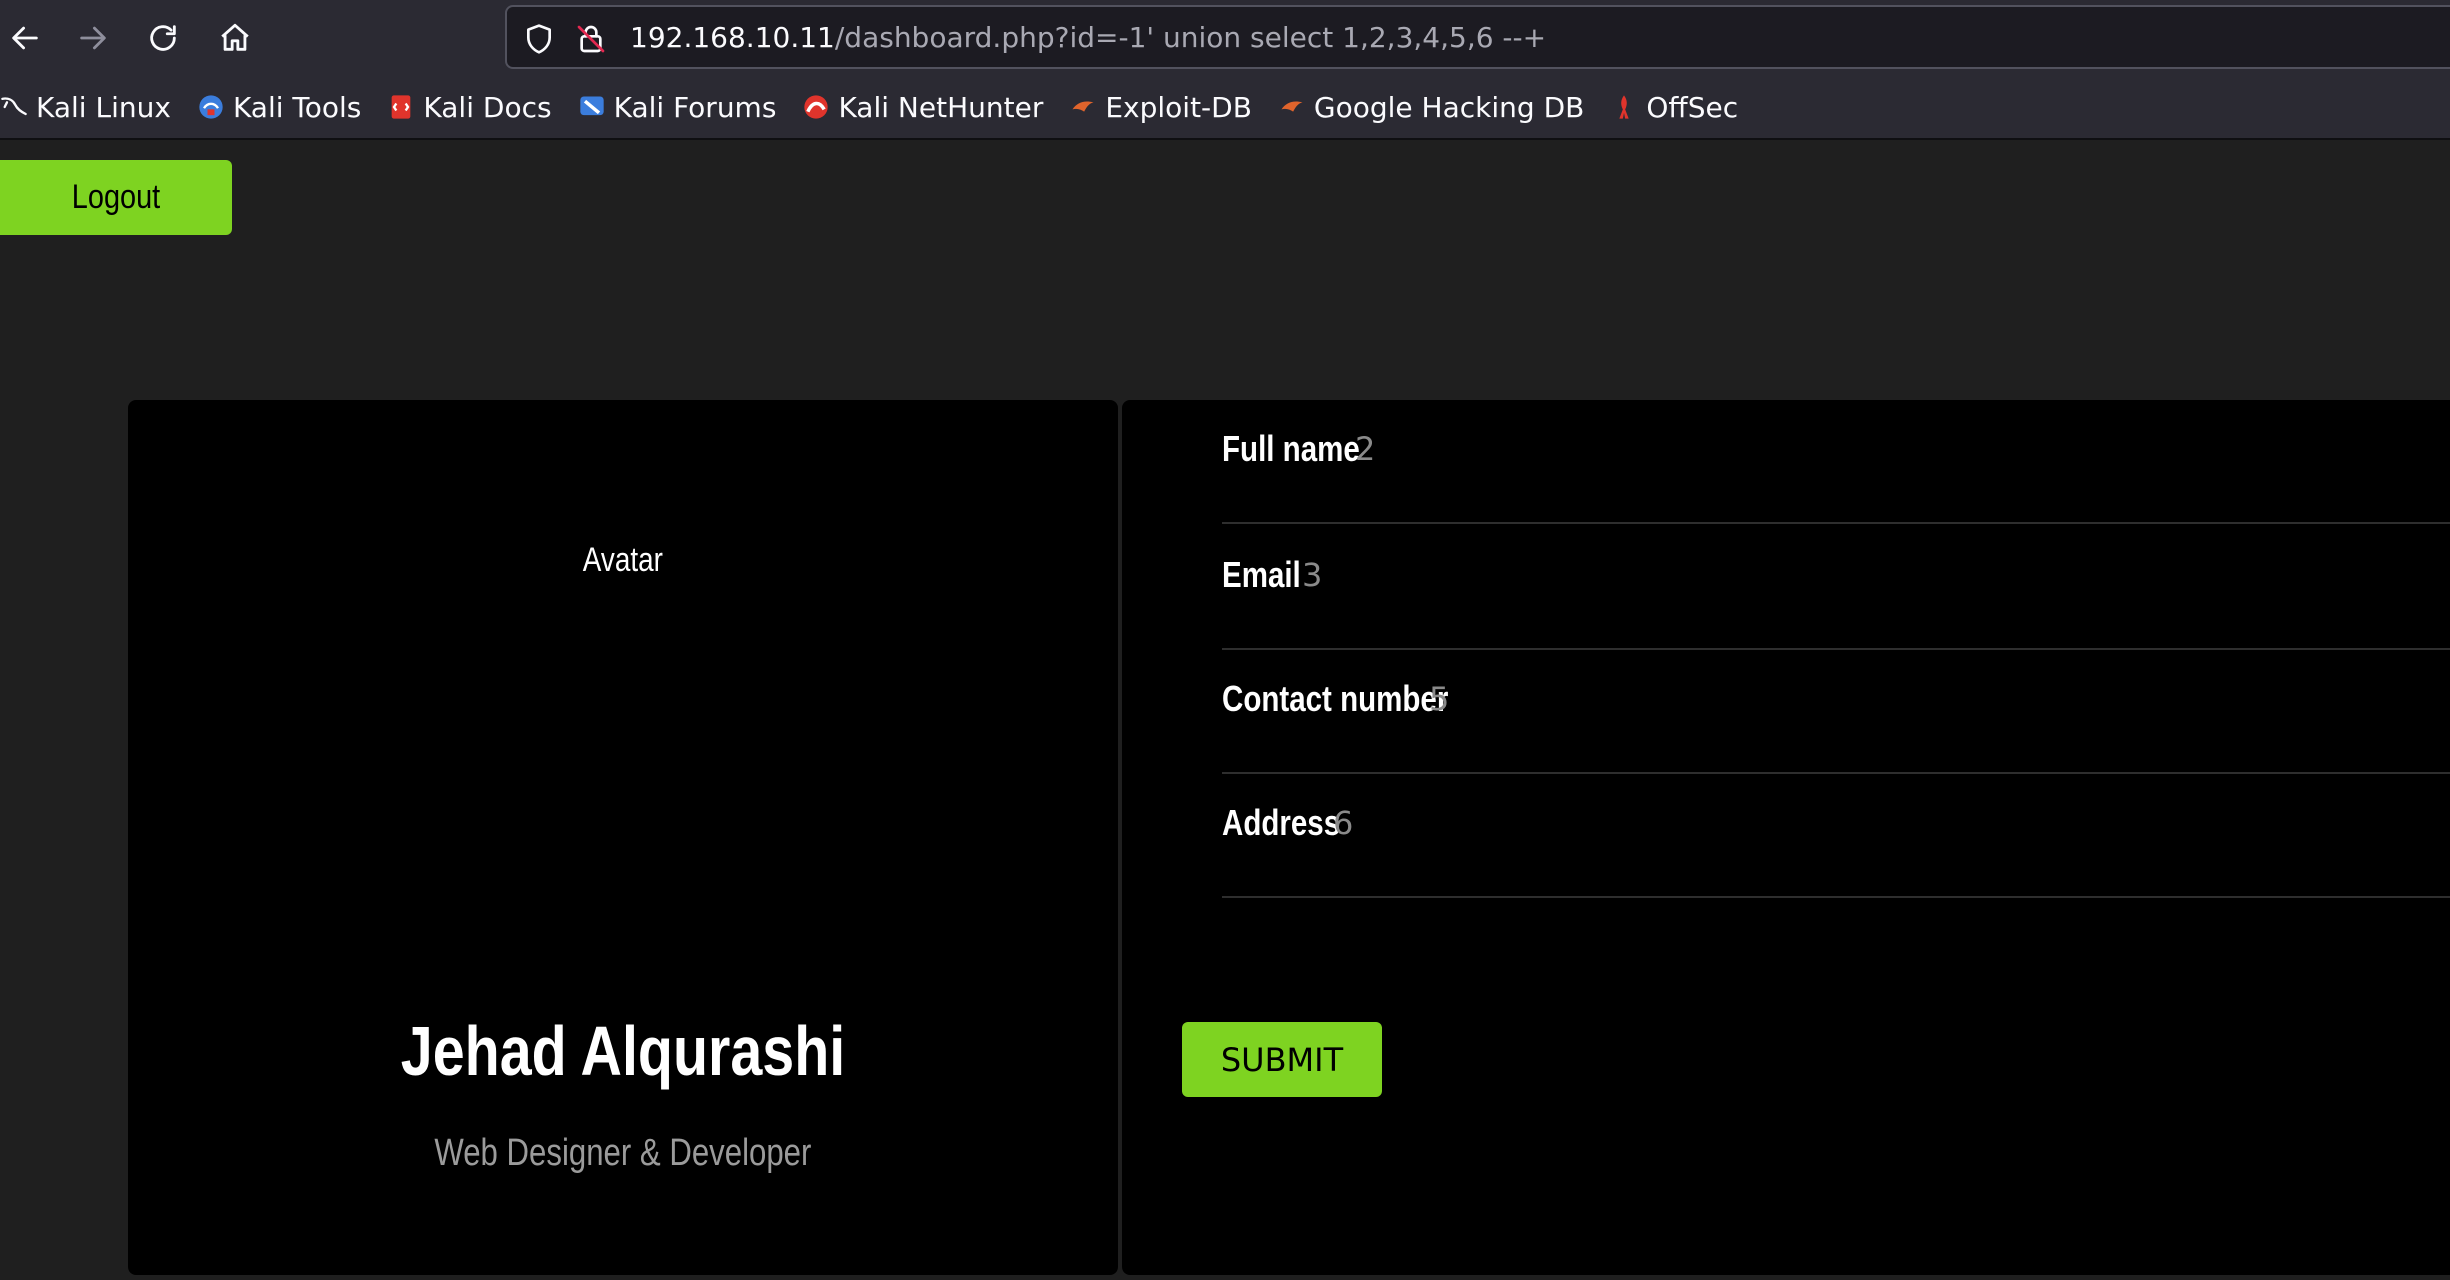 This screenshot has height=1280, width=2450. I want to click on profile-role: Web Designer & Developer, so click(623, 1152).